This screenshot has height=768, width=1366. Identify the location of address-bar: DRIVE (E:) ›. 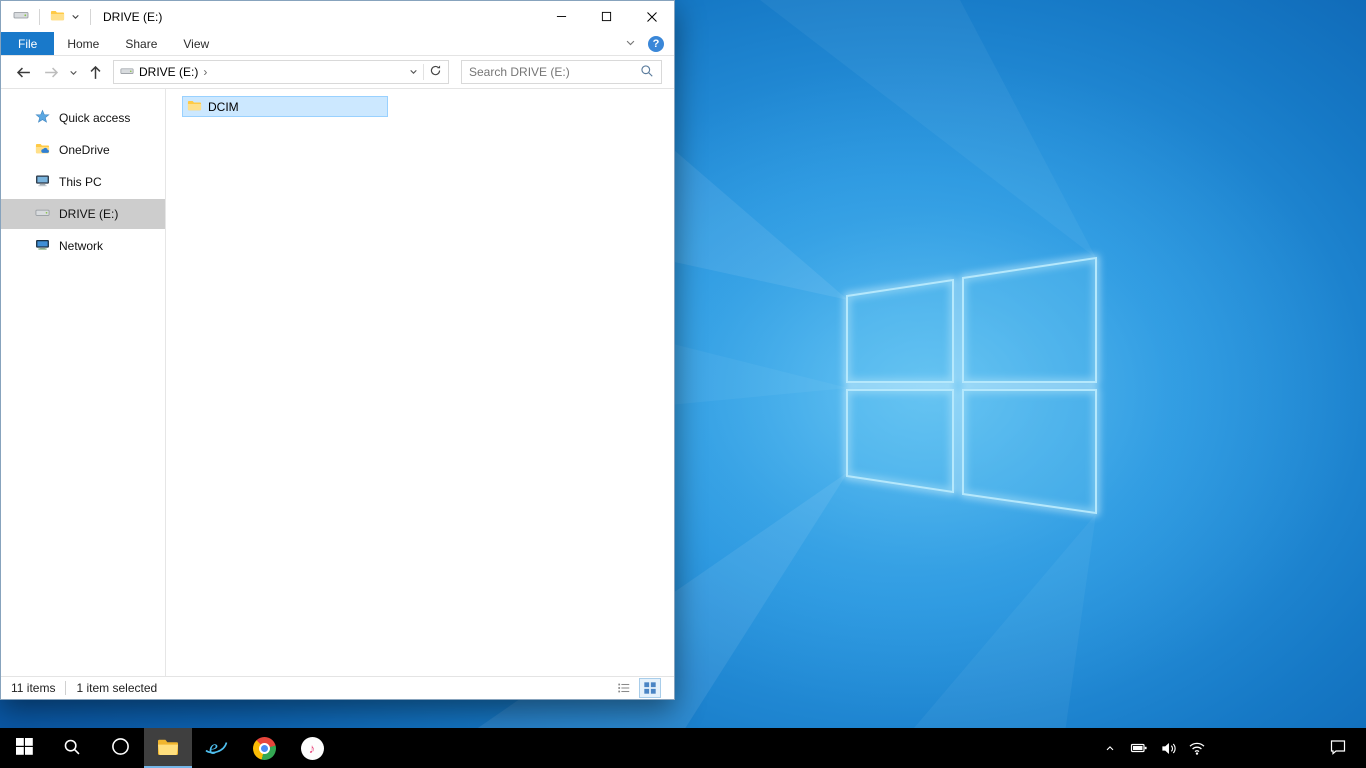
(281, 72).